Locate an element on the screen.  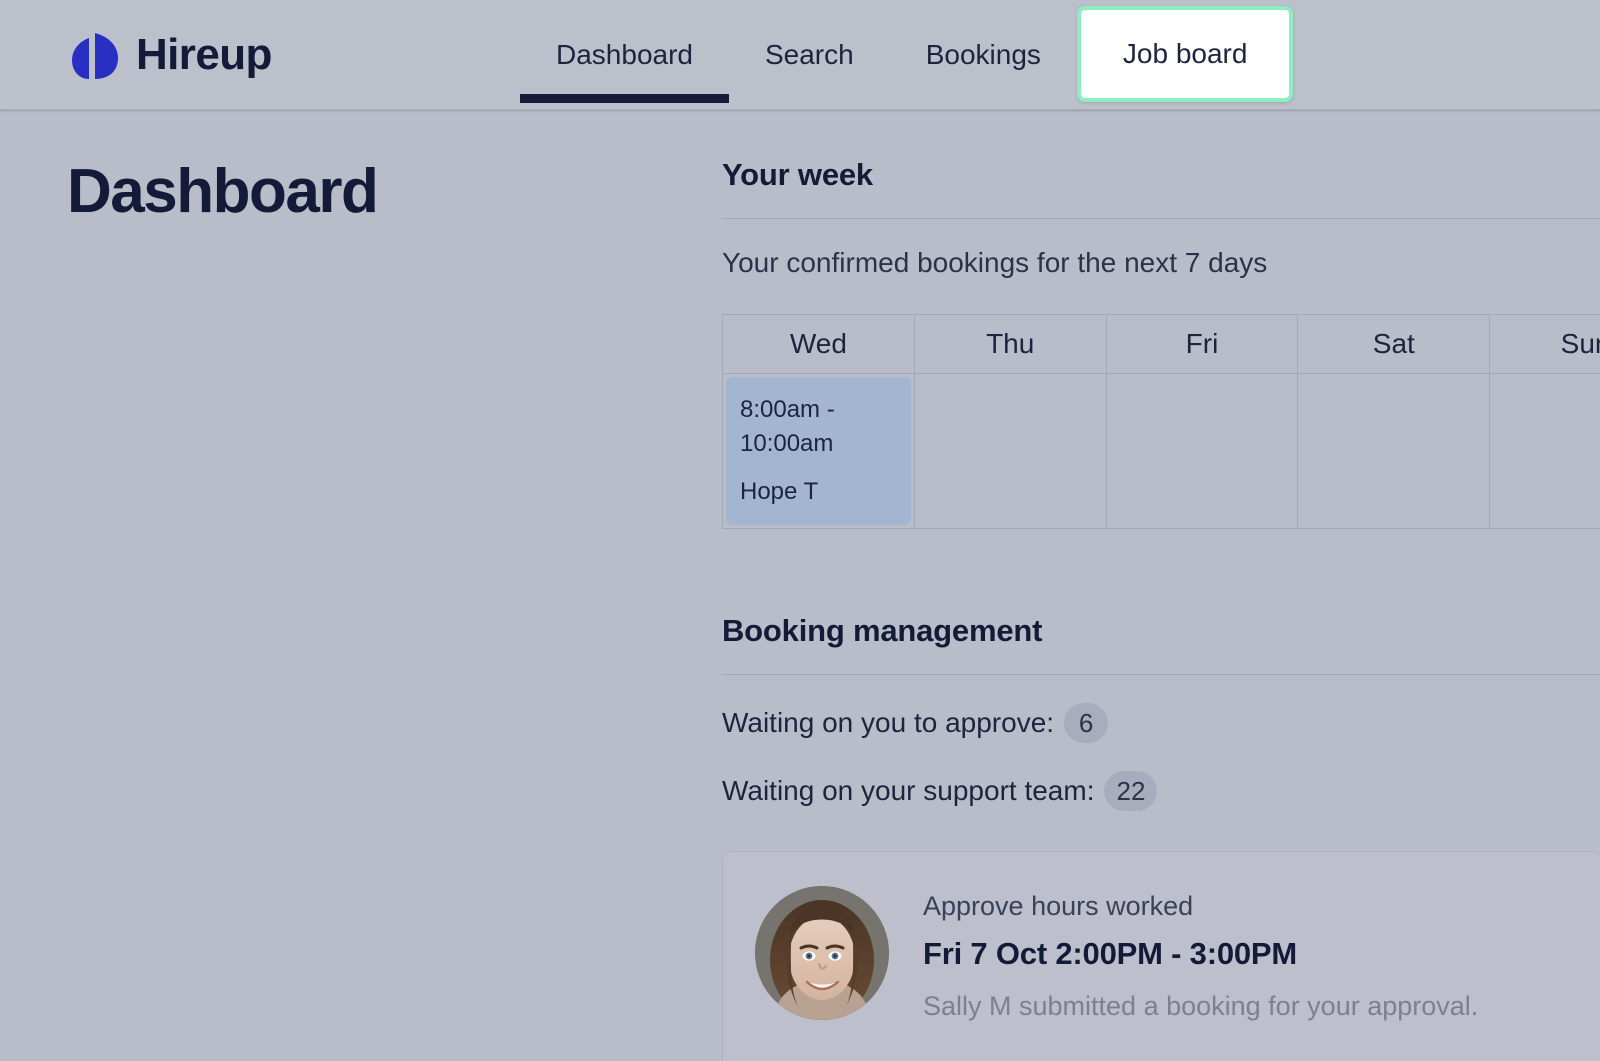
nav-item-search: Search is located at coordinates (809, 55).